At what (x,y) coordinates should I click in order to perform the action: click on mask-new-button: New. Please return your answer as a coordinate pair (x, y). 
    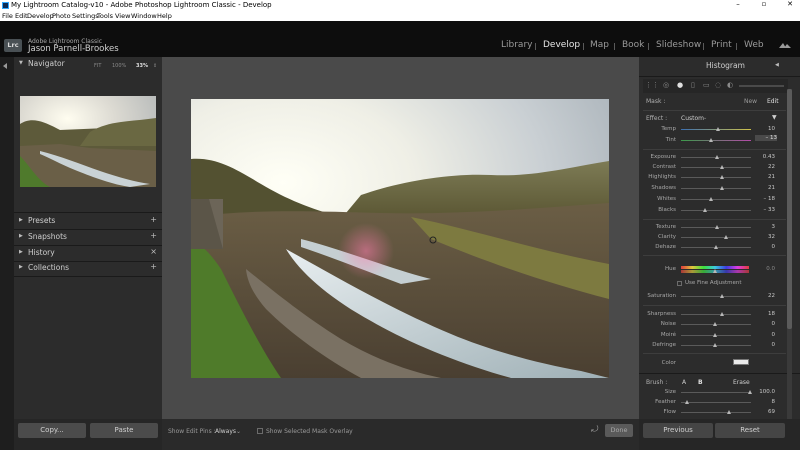
    Looking at the image, I should click on (750, 101).